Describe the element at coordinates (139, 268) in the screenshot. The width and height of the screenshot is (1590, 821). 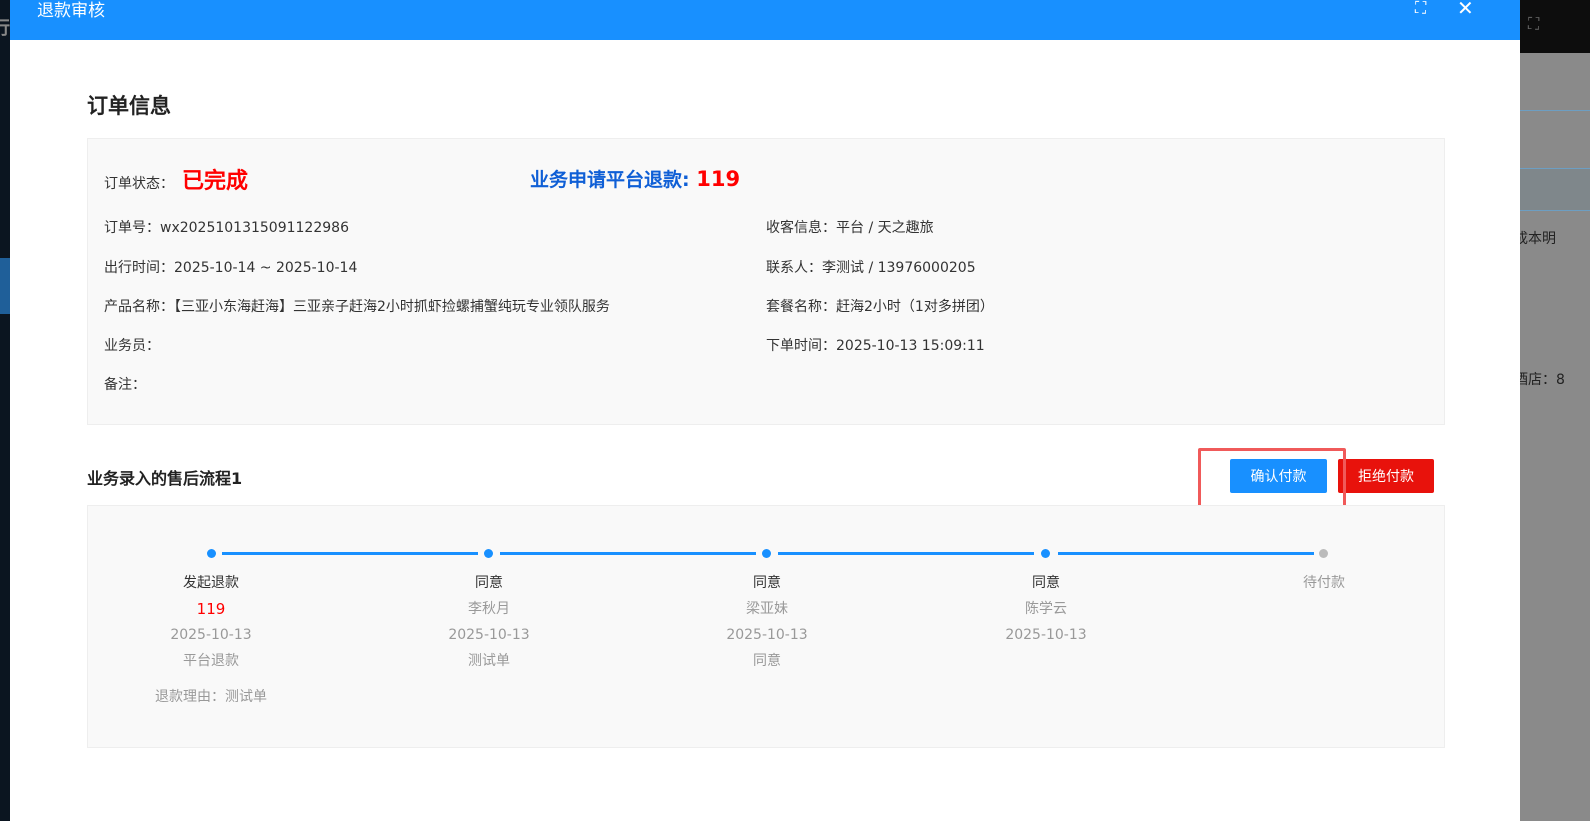
I see `field-label: 出行时间：` at that location.